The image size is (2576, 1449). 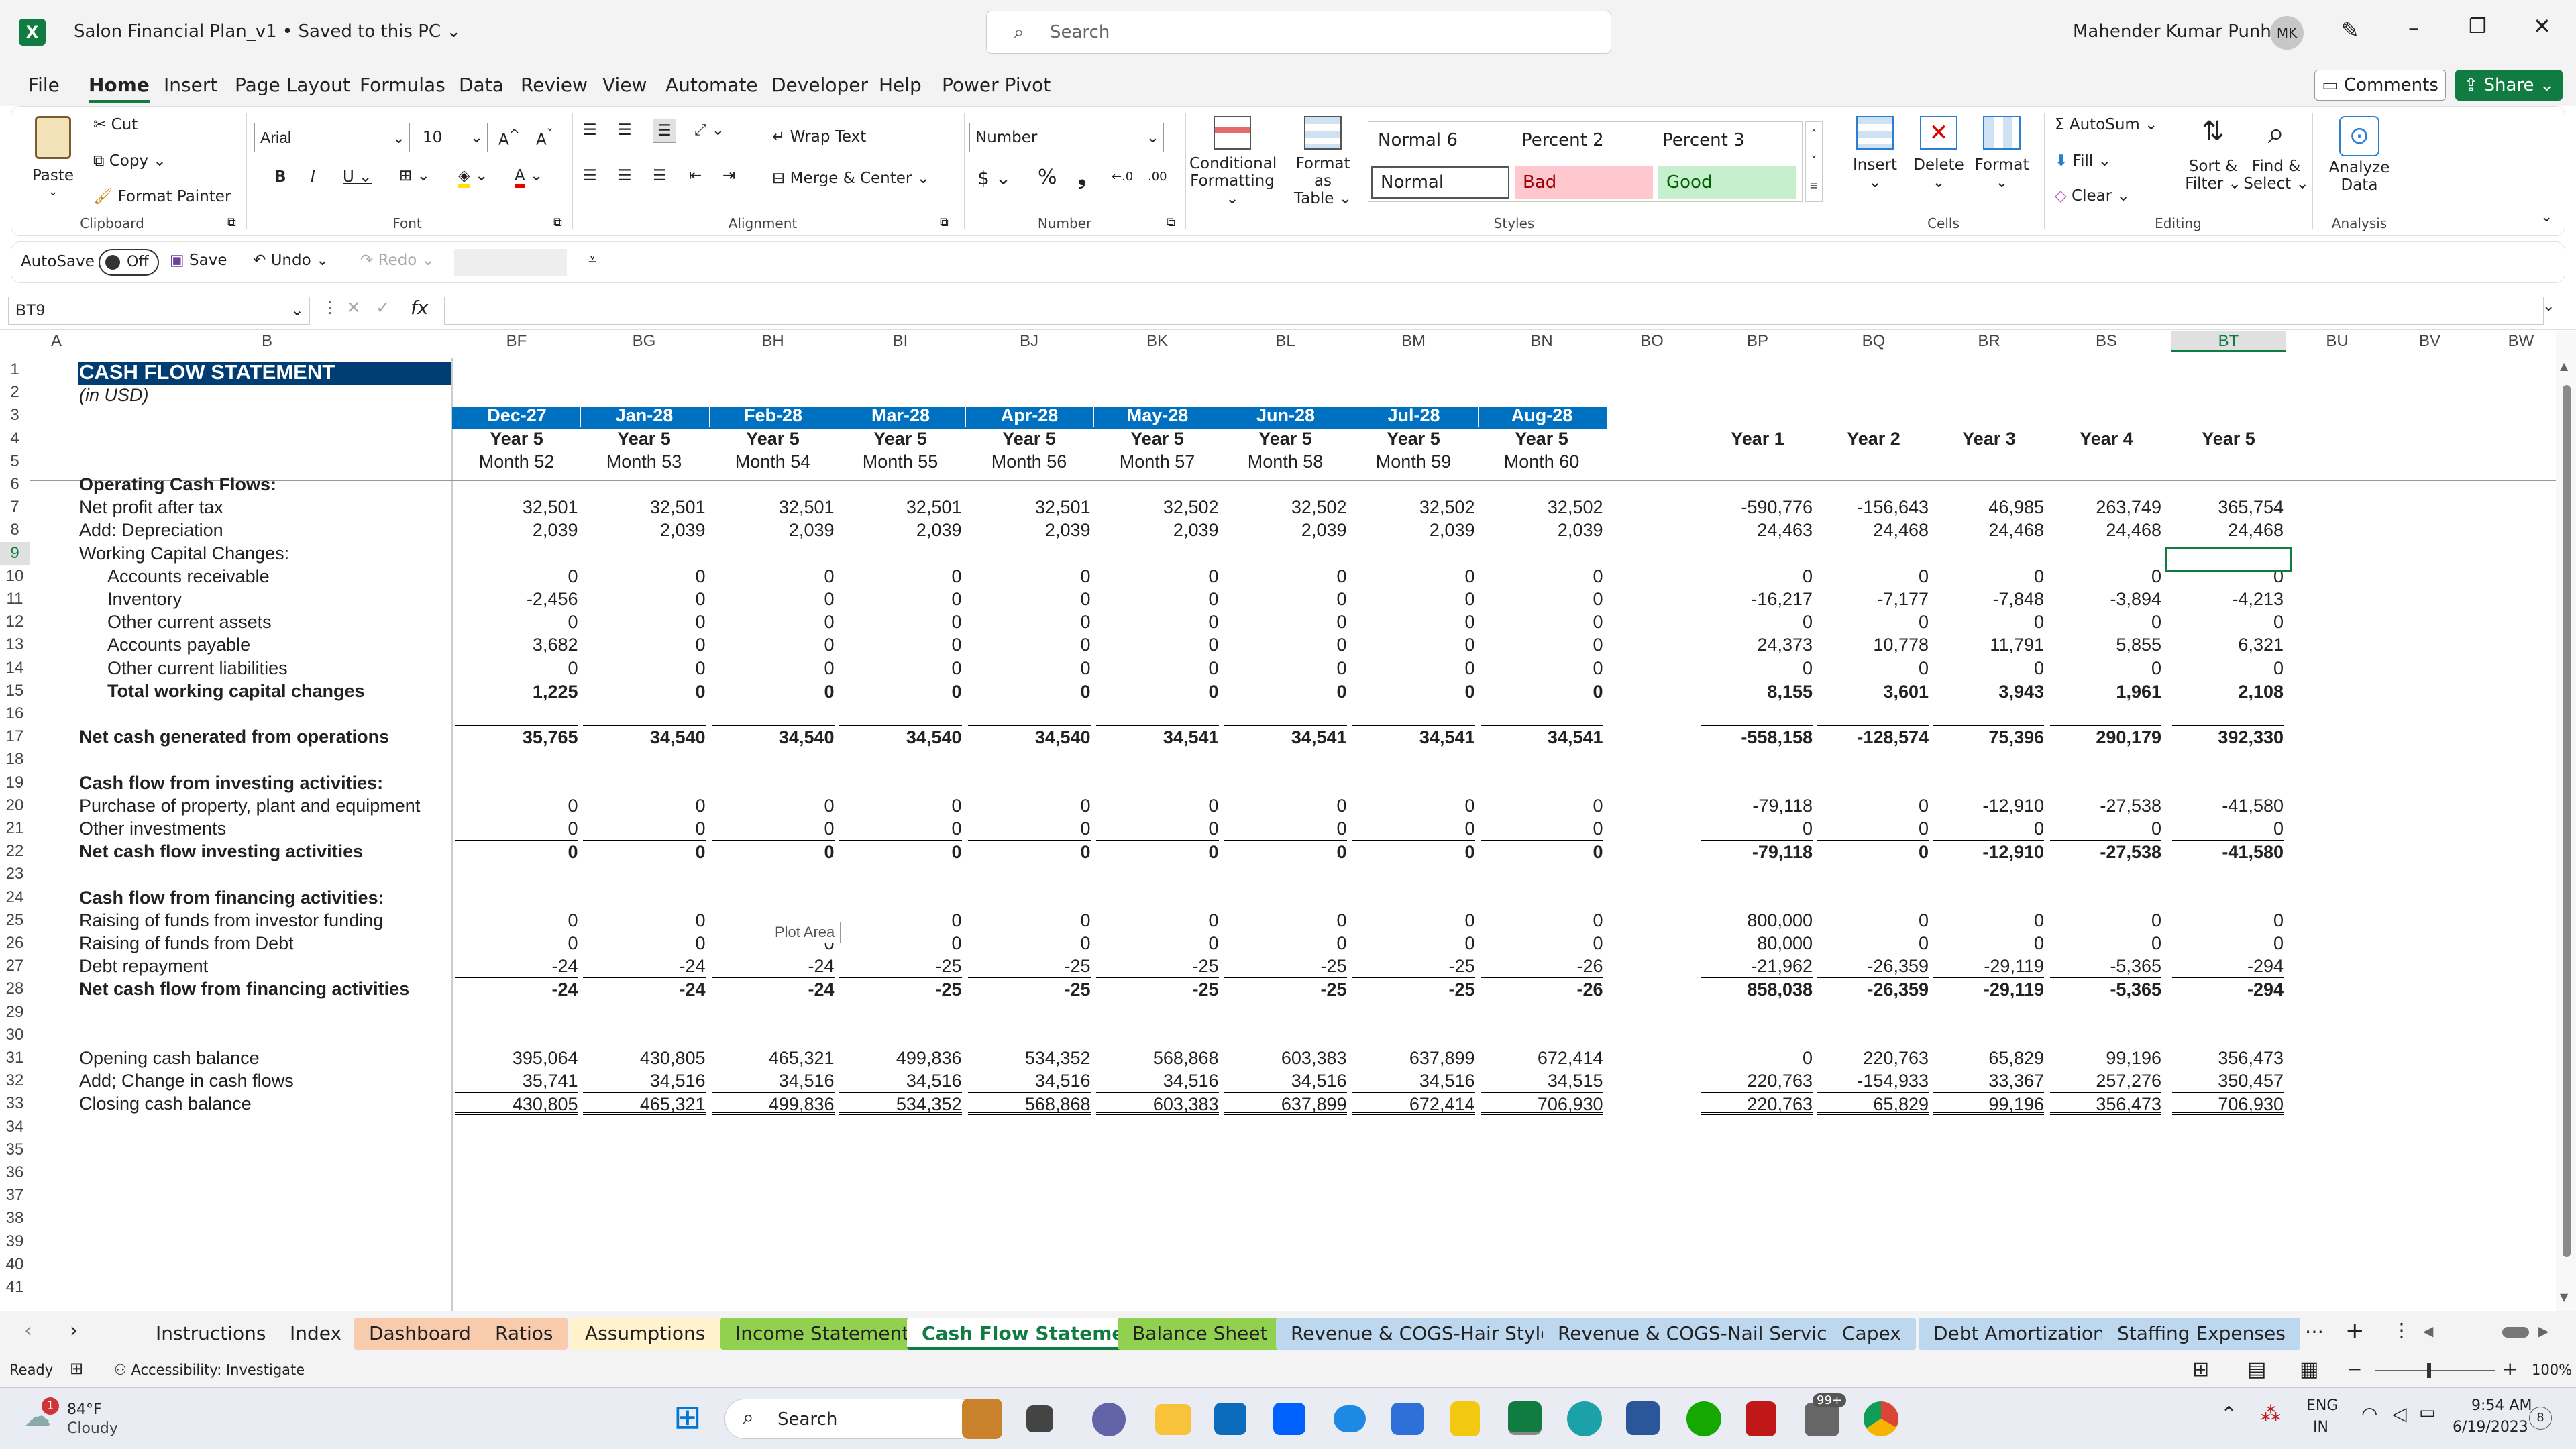 What do you see at coordinates (209, 1370) in the screenshot?
I see `accessibility-status: ⚇ Accessibility: Investigate` at bounding box center [209, 1370].